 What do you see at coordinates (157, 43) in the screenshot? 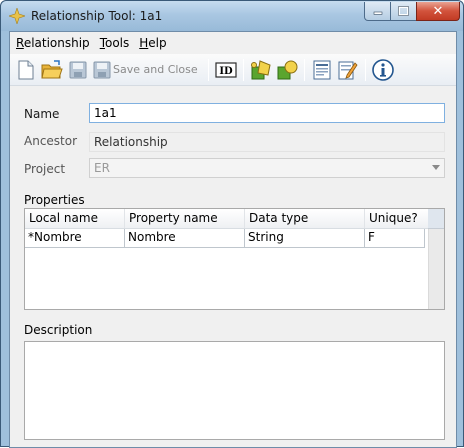
I see `menu-help-label: elp` at bounding box center [157, 43].